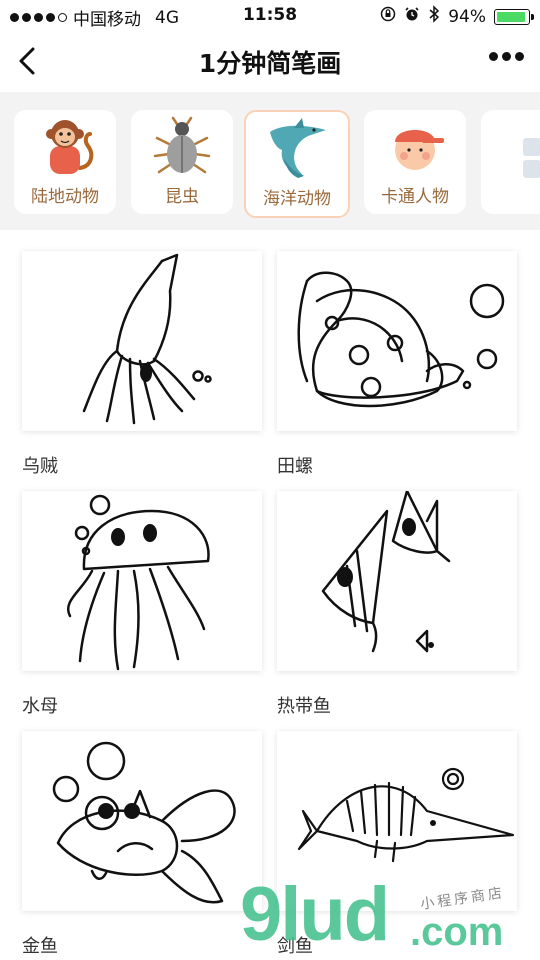 This screenshot has width=540, height=960. I want to click on drawing-card-tropical-fish, so click(397, 581).